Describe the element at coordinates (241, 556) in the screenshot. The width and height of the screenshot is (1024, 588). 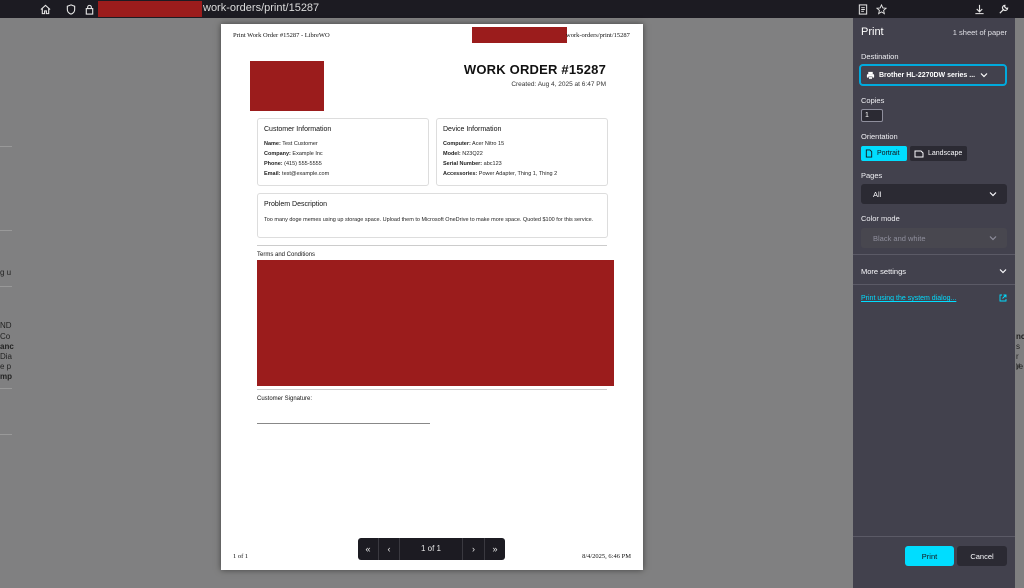
I see `page-footer-count: 1 of 1` at that location.